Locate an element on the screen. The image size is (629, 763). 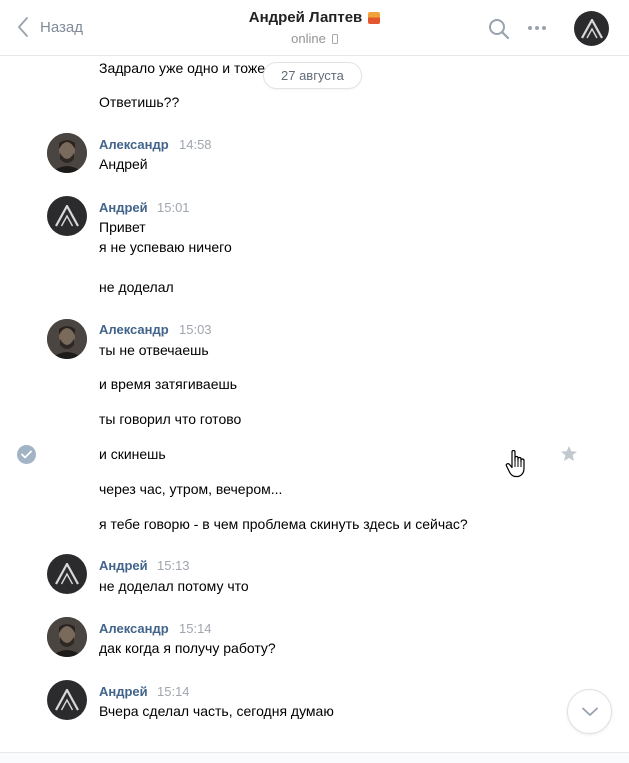
chevron-down-icon is located at coordinates (589, 711).